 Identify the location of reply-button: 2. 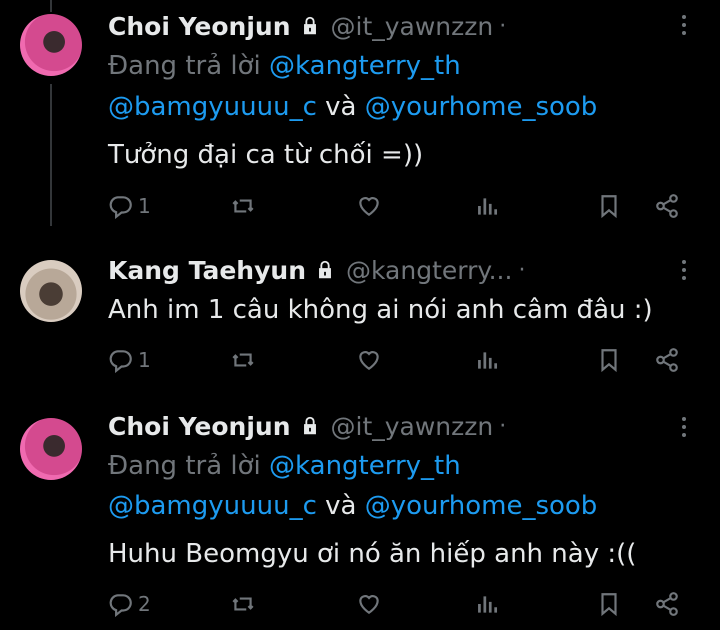
(129, 604).